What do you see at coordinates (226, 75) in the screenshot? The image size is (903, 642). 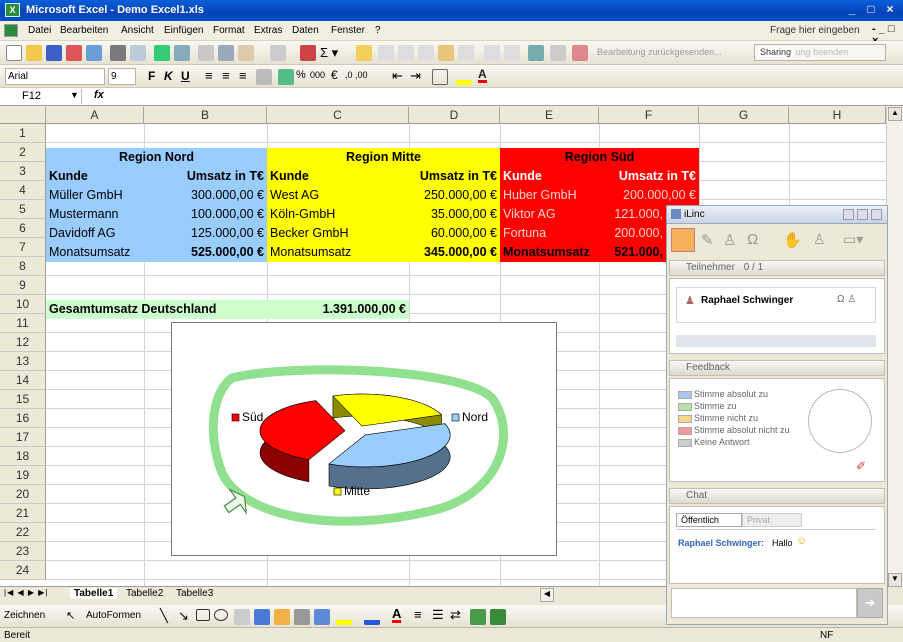 I see `align-center-icon: ≡` at bounding box center [226, 75].